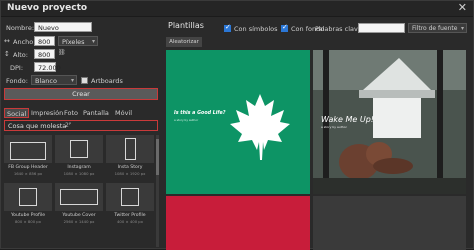 Image resolution: width=474 pixels, height=250 pixels. Describe the element at coordinates (68, 125) in the screenshot. I see `text-cursor-icon: 2ᴾ` at that location.